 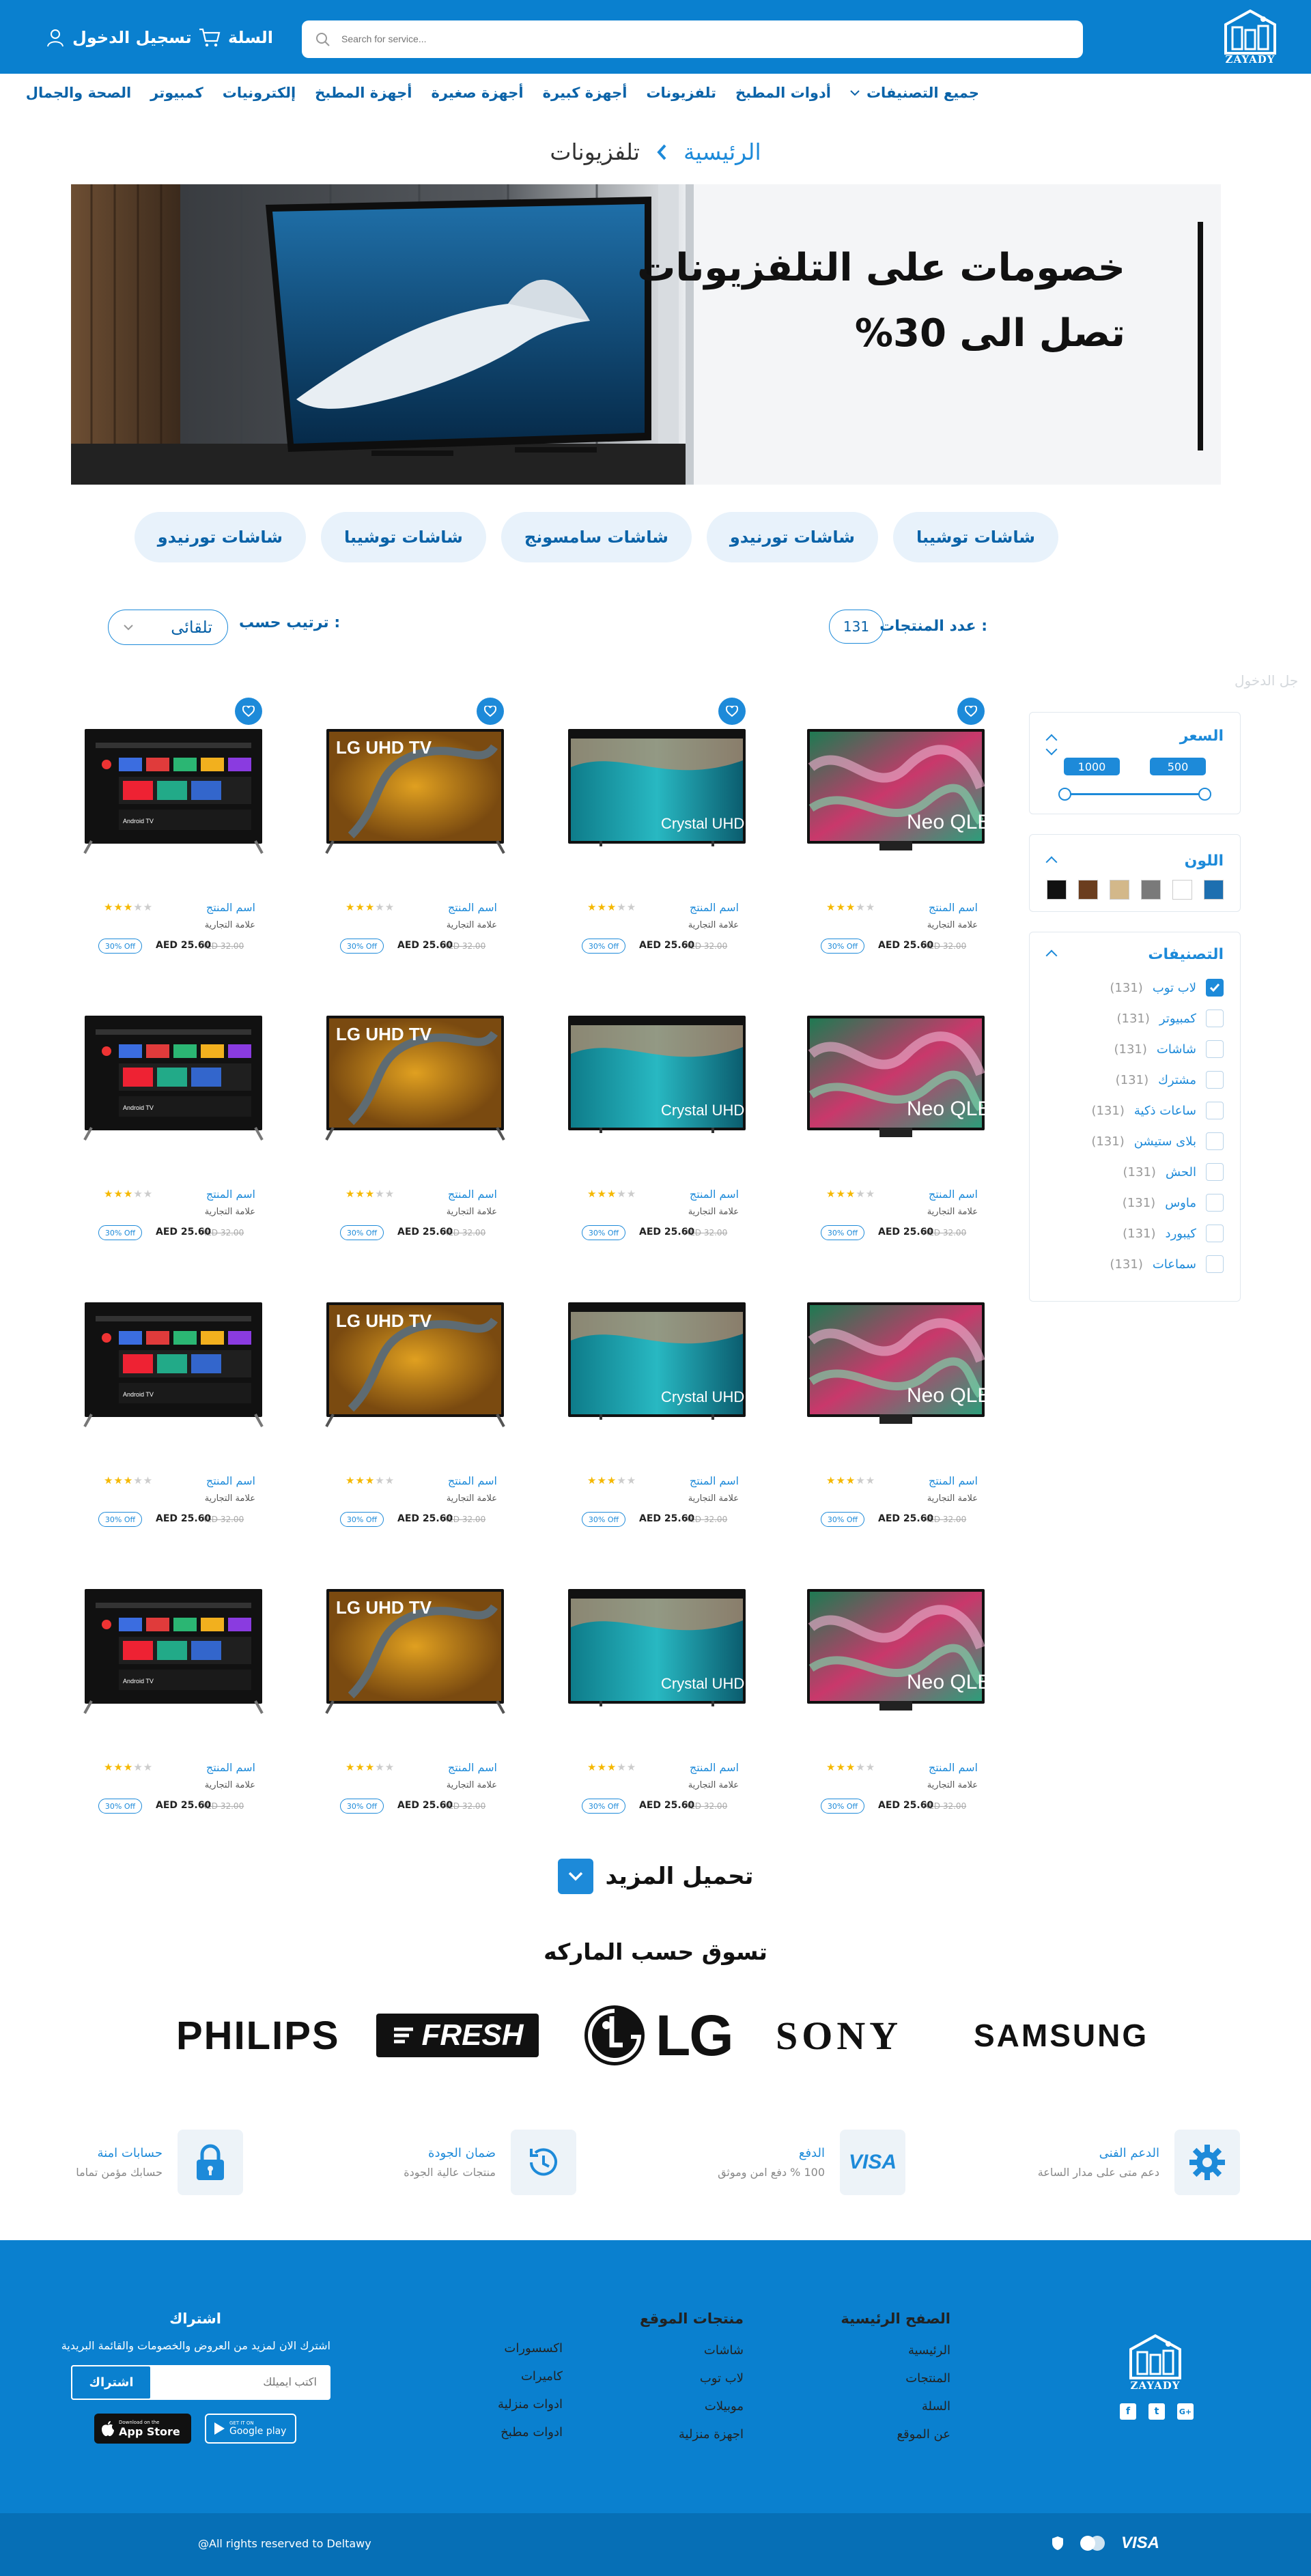 What do you see at coordinates (696, 39) in the screenshot?
I see `search-input` at bounding box center [696, 39].